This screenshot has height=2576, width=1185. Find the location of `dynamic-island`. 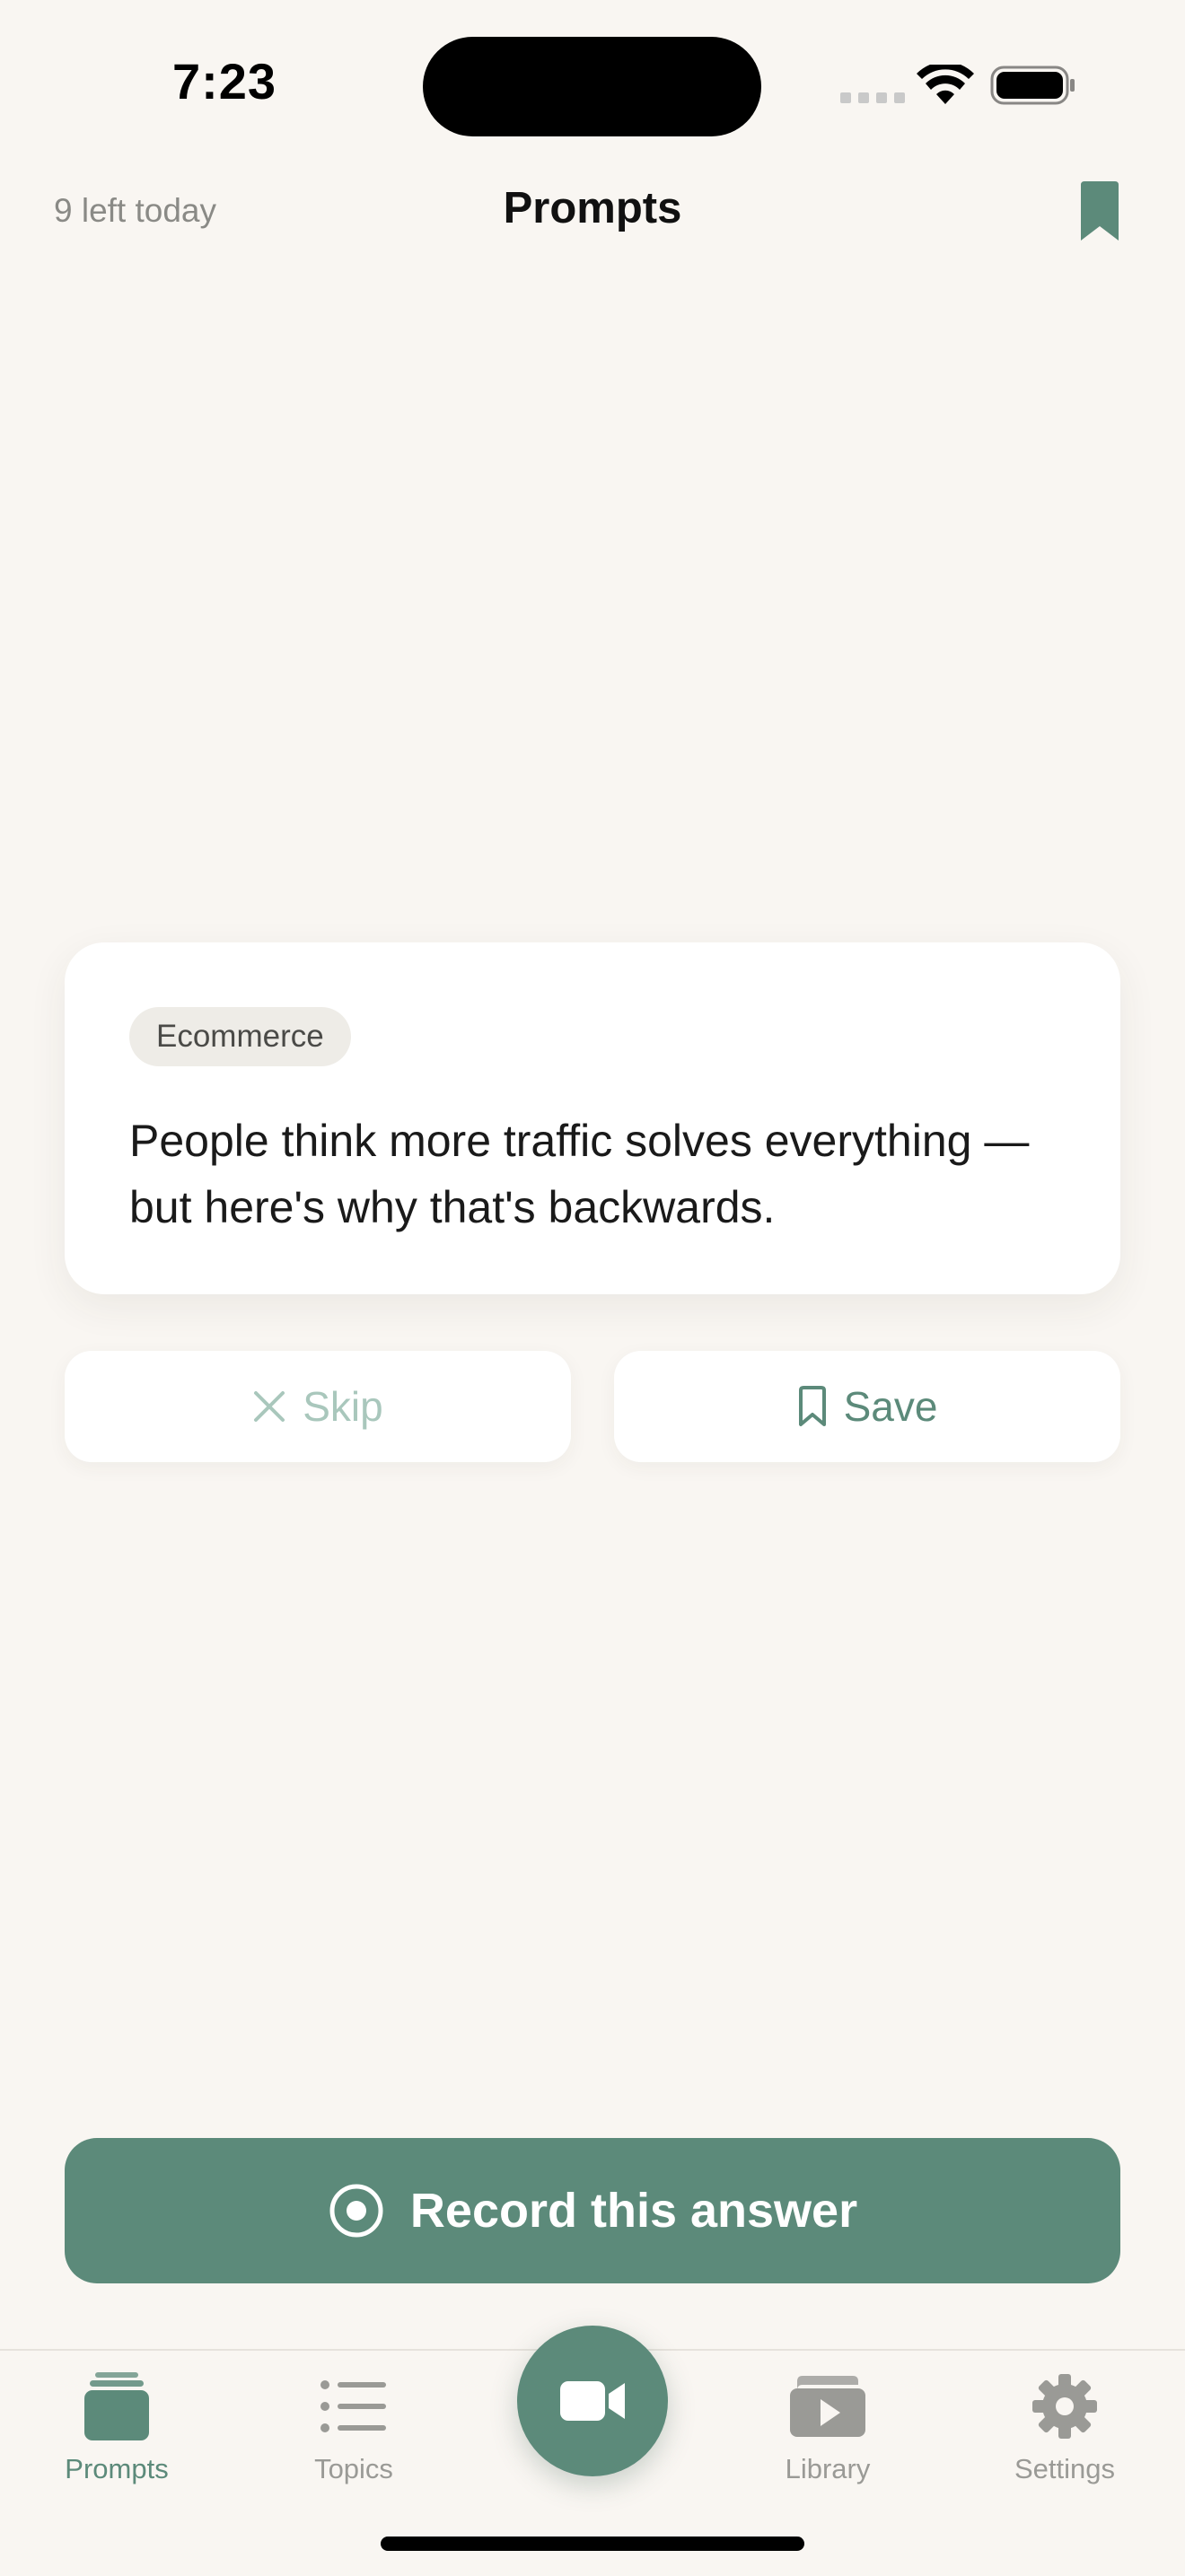

dynamic-island is located at coordinates (592, 86).